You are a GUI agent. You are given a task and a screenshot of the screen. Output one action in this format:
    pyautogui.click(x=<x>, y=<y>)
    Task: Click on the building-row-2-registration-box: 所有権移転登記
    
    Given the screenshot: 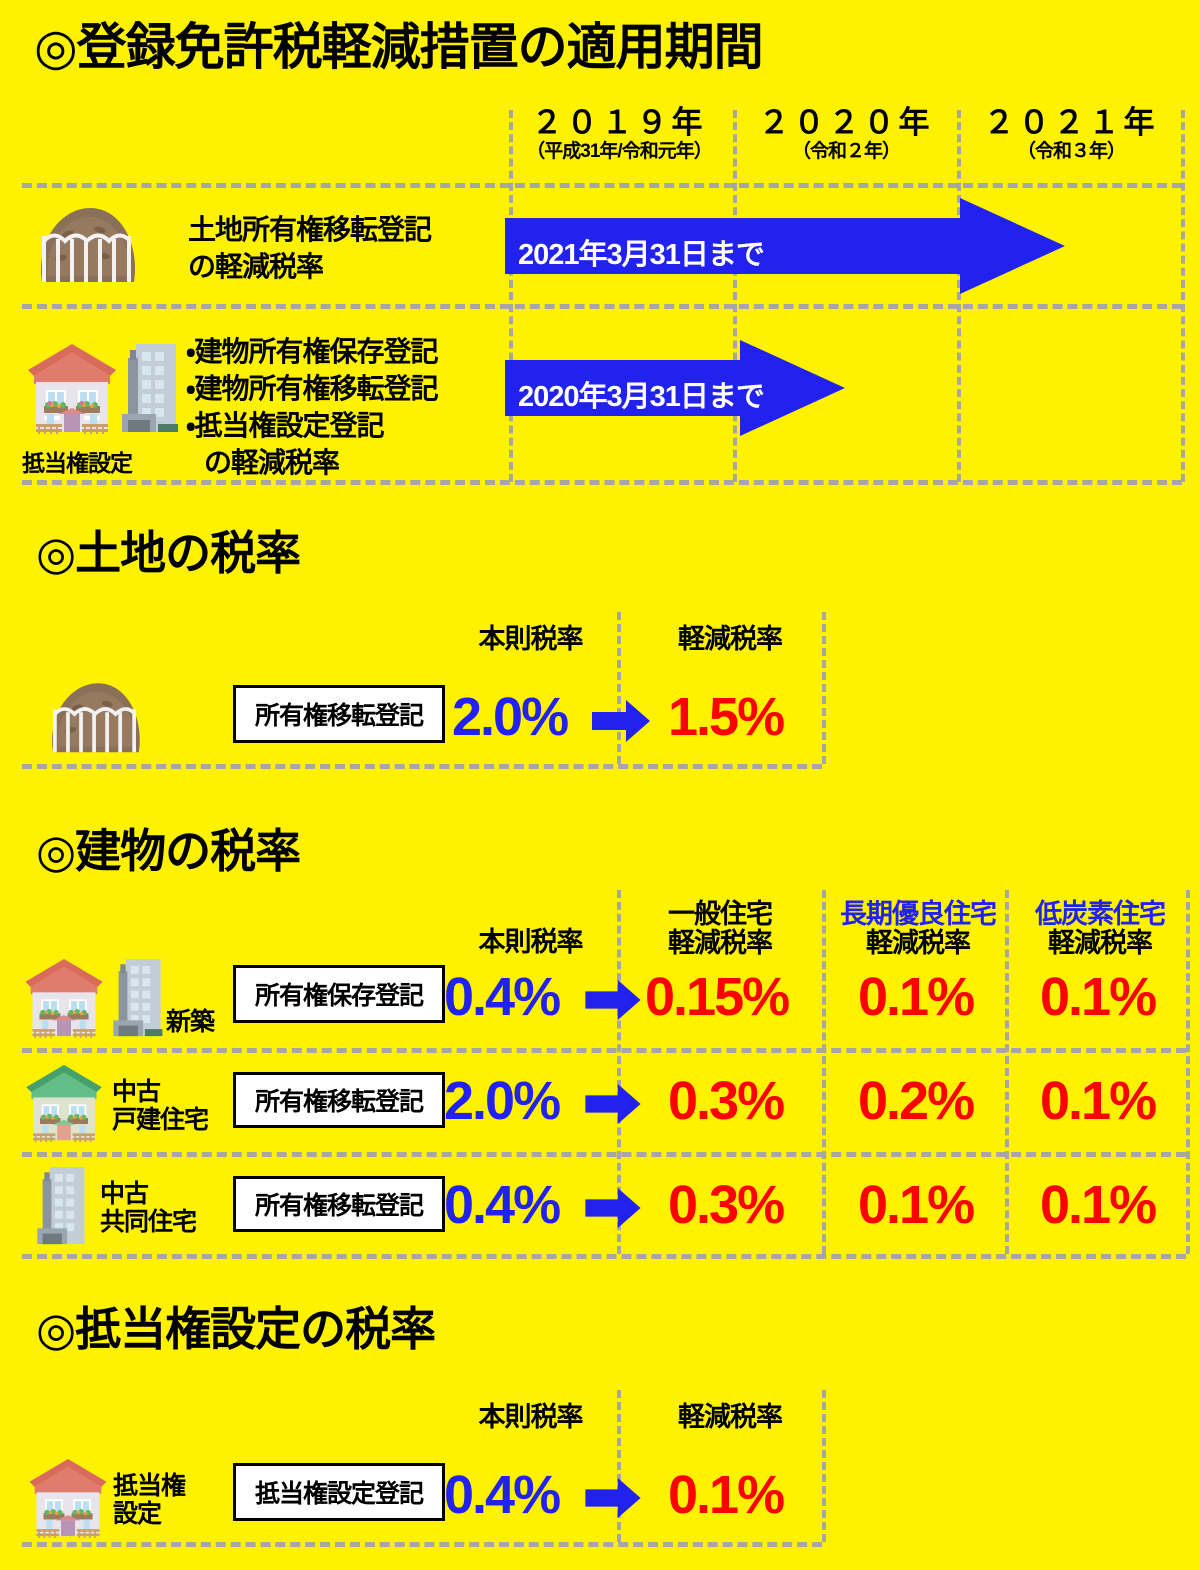 What is the action you would take?
    pyautogui.click(x=339, y=1100)
    